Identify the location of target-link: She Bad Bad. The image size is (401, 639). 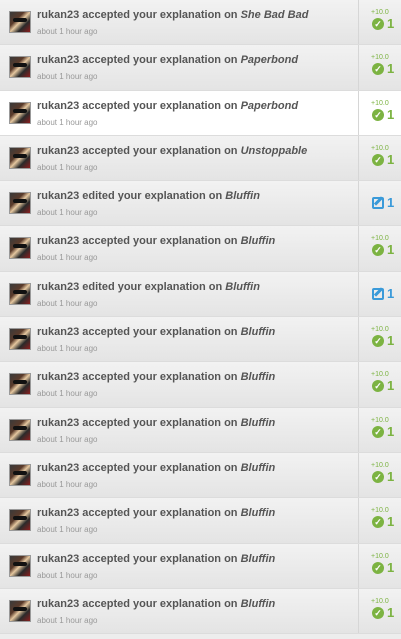
(275, 15).